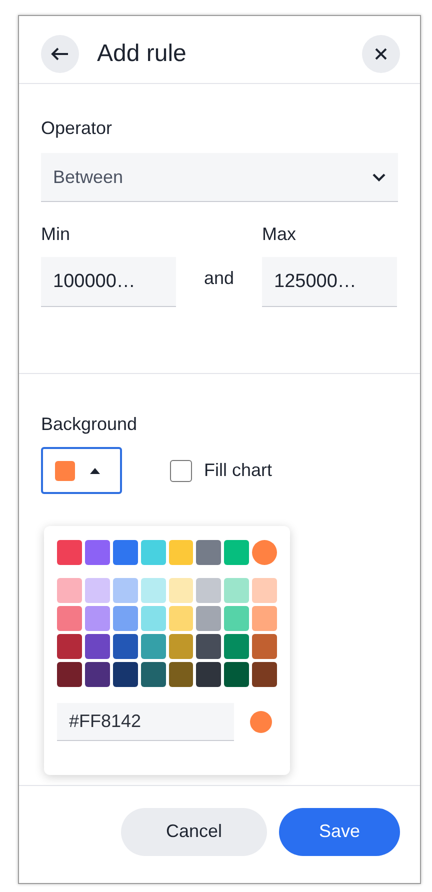 The width and height of the screenshot is (432, 892). Describe the element at coordinates (194, 832) in the screenshot. I see `cancel-button: Cancel` at that location.